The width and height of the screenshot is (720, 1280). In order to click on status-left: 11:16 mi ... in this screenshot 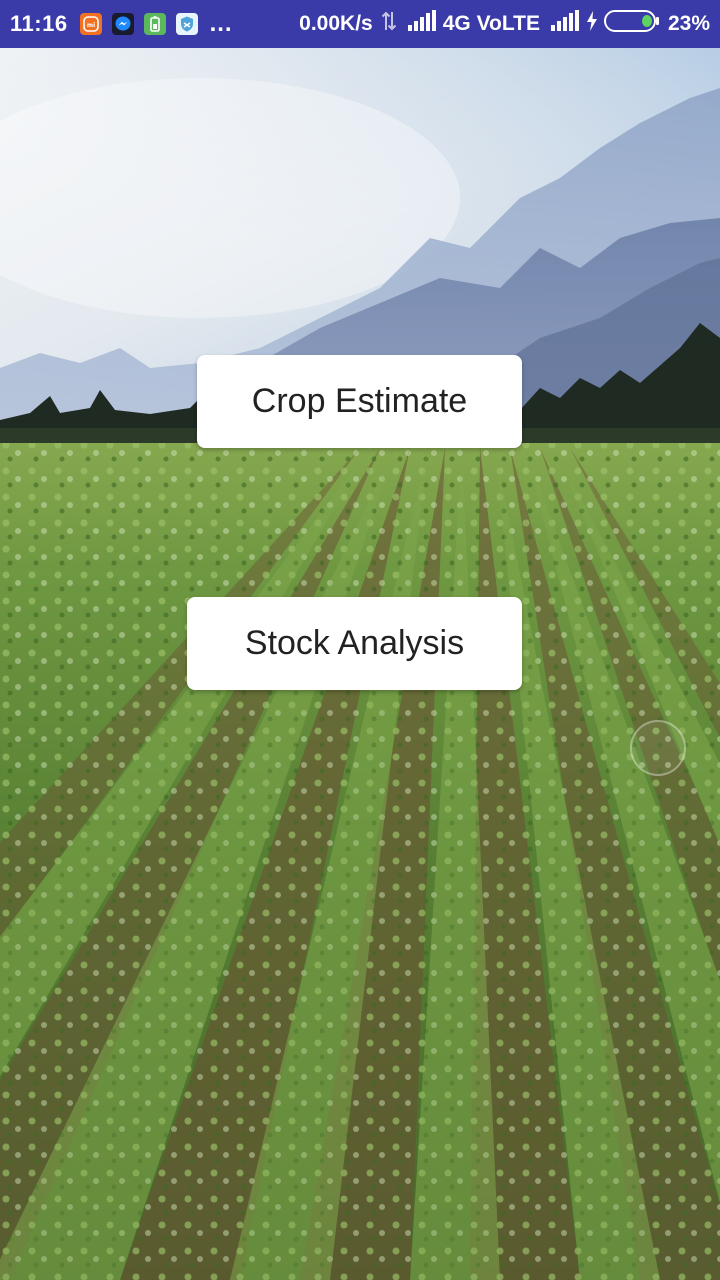, I will do `click(121, 24)`.